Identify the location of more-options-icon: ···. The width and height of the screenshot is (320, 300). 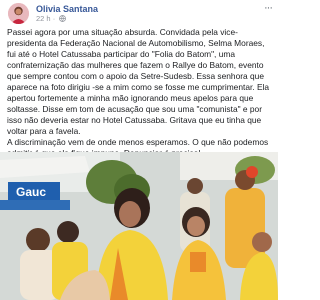
(268, 8).